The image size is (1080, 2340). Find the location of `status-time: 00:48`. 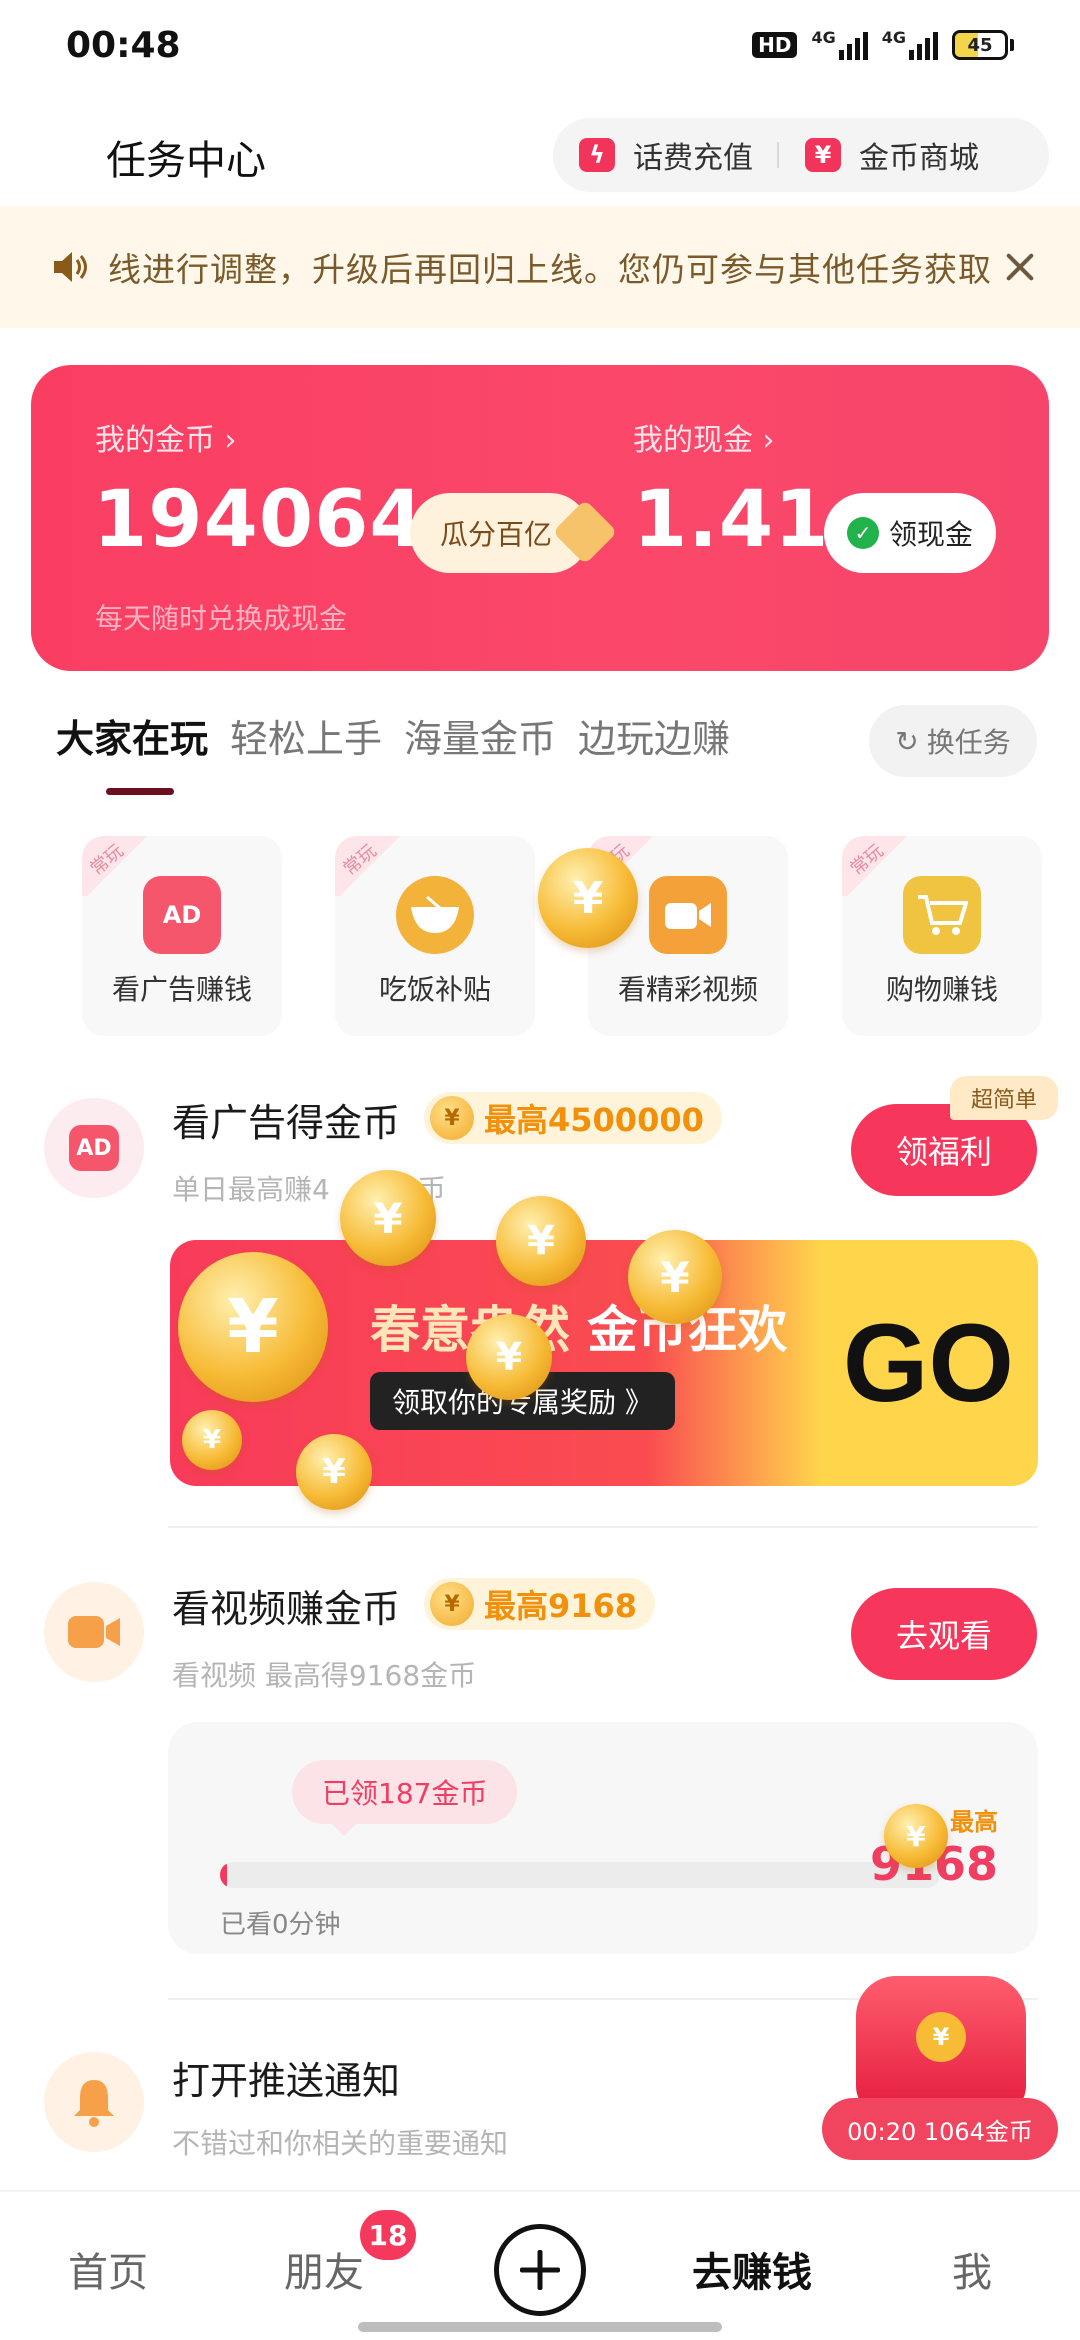

status-time: 00:48 is located at coordinates (123, 45).